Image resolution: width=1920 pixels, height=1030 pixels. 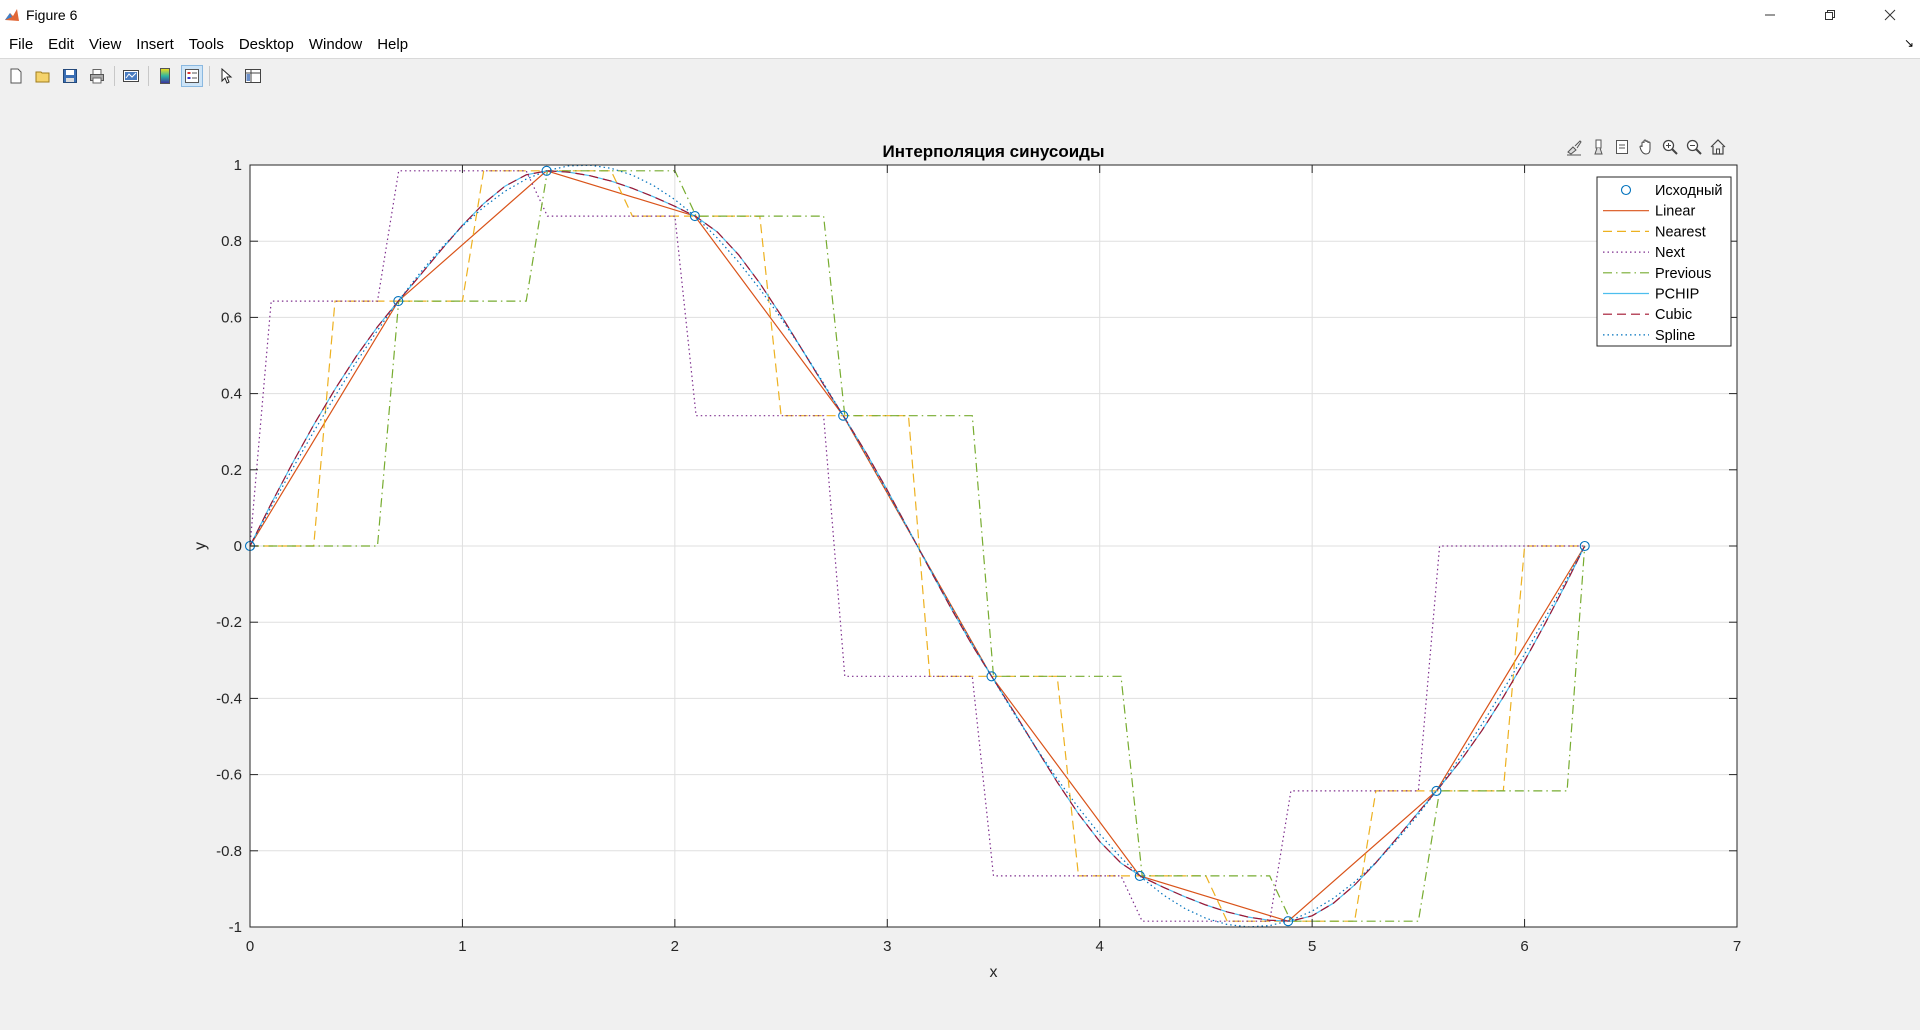 What do you see at coordinates (21, 44) in the screenshot?
I see `menu-file: File` at bounding box center [21, 44].